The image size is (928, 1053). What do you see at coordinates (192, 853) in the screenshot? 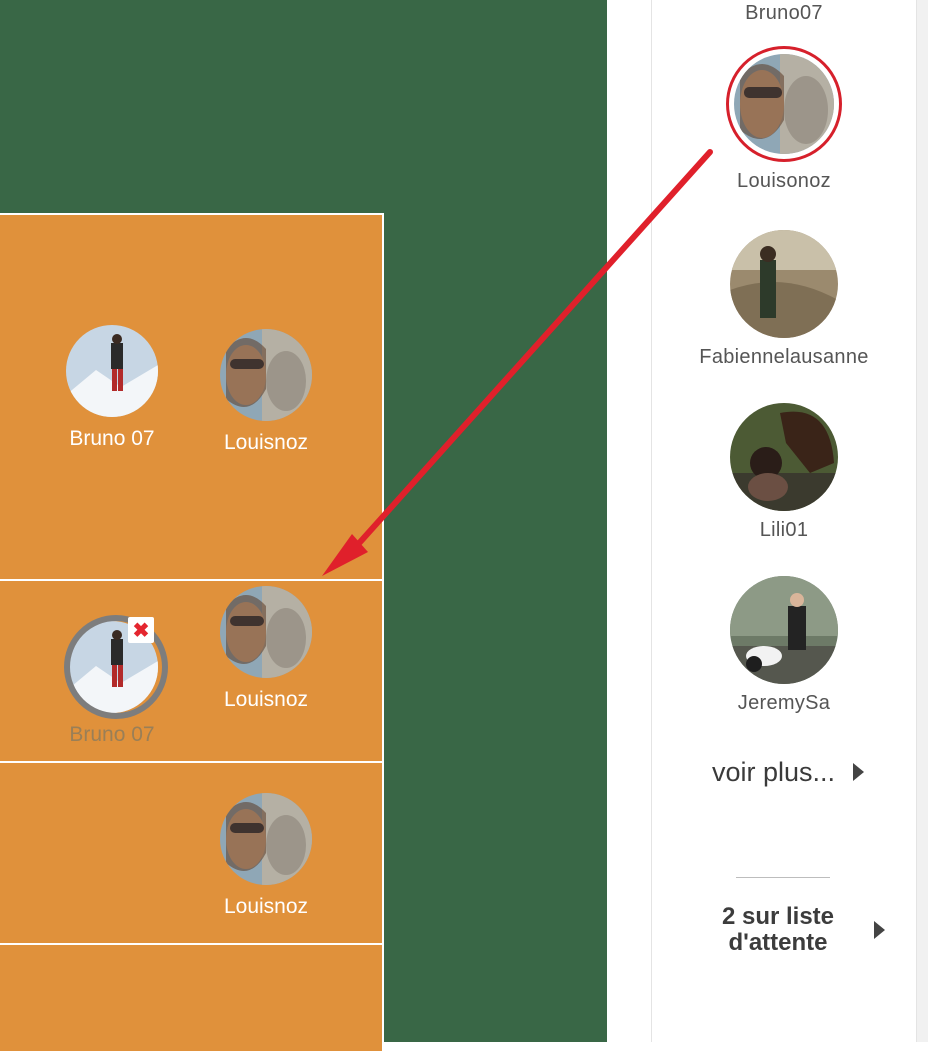
I see `slot-3: Louisnoz` at bounding box center [192, 853].